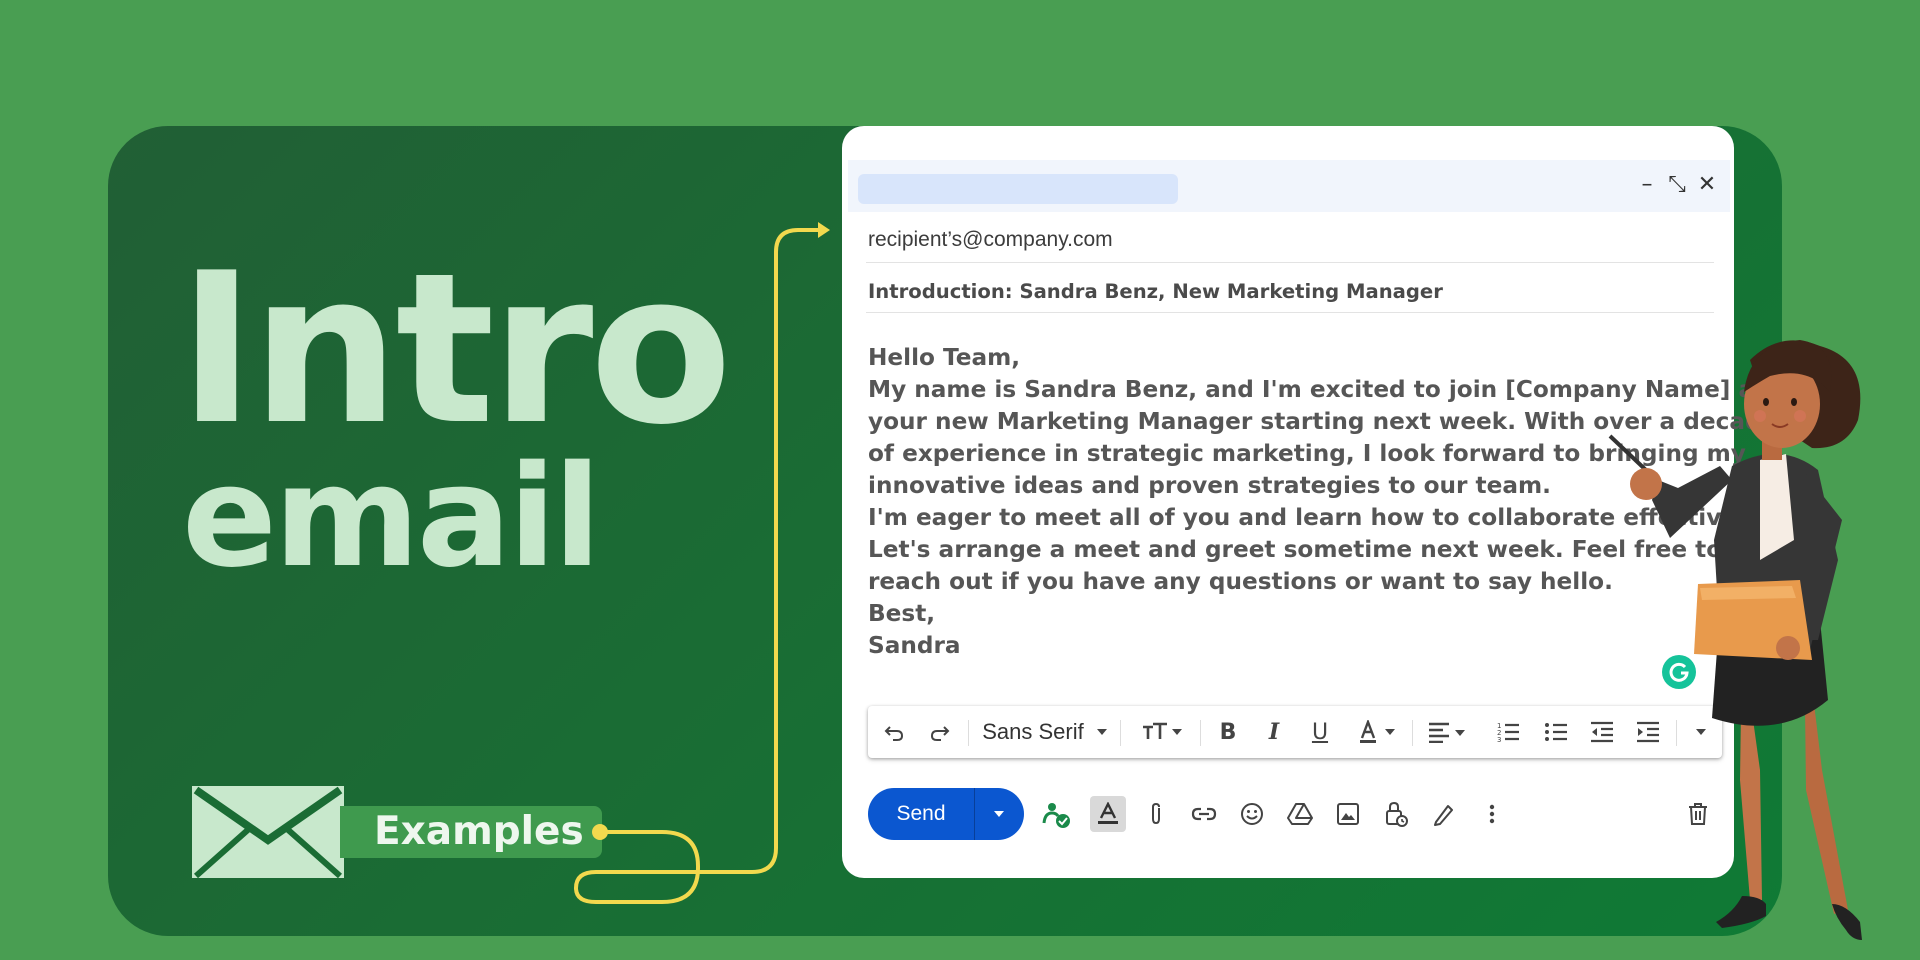  Describe the element at coordinates (1735, 640) in the screenshot. I see `presenter-illustration` at that location.